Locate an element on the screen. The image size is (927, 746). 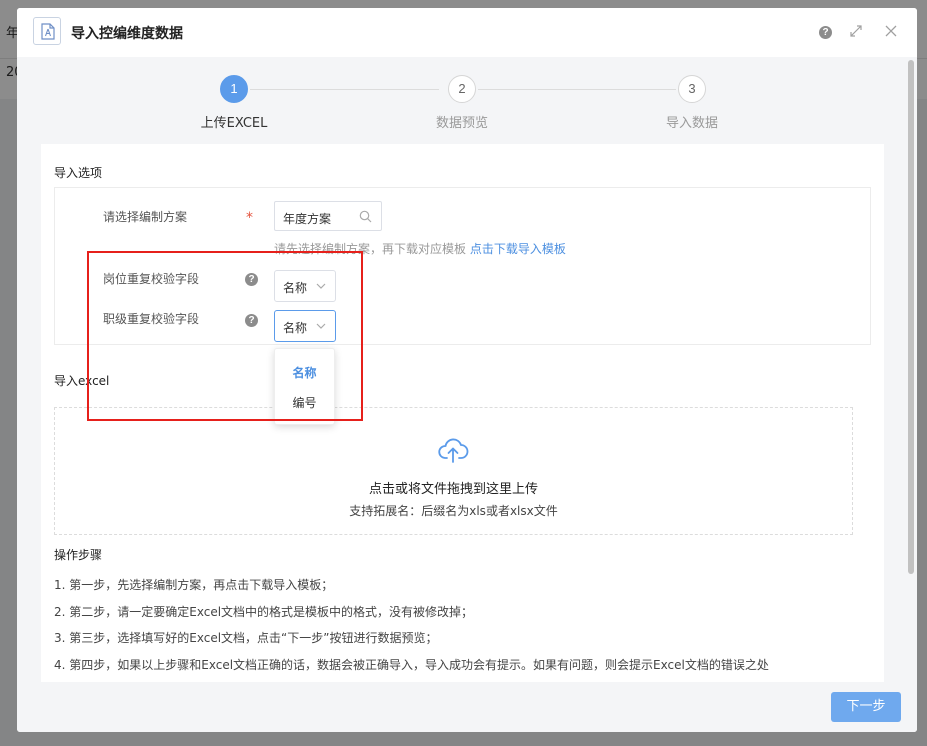
step-2-circle: 2 is located at coordinates (462, 89).